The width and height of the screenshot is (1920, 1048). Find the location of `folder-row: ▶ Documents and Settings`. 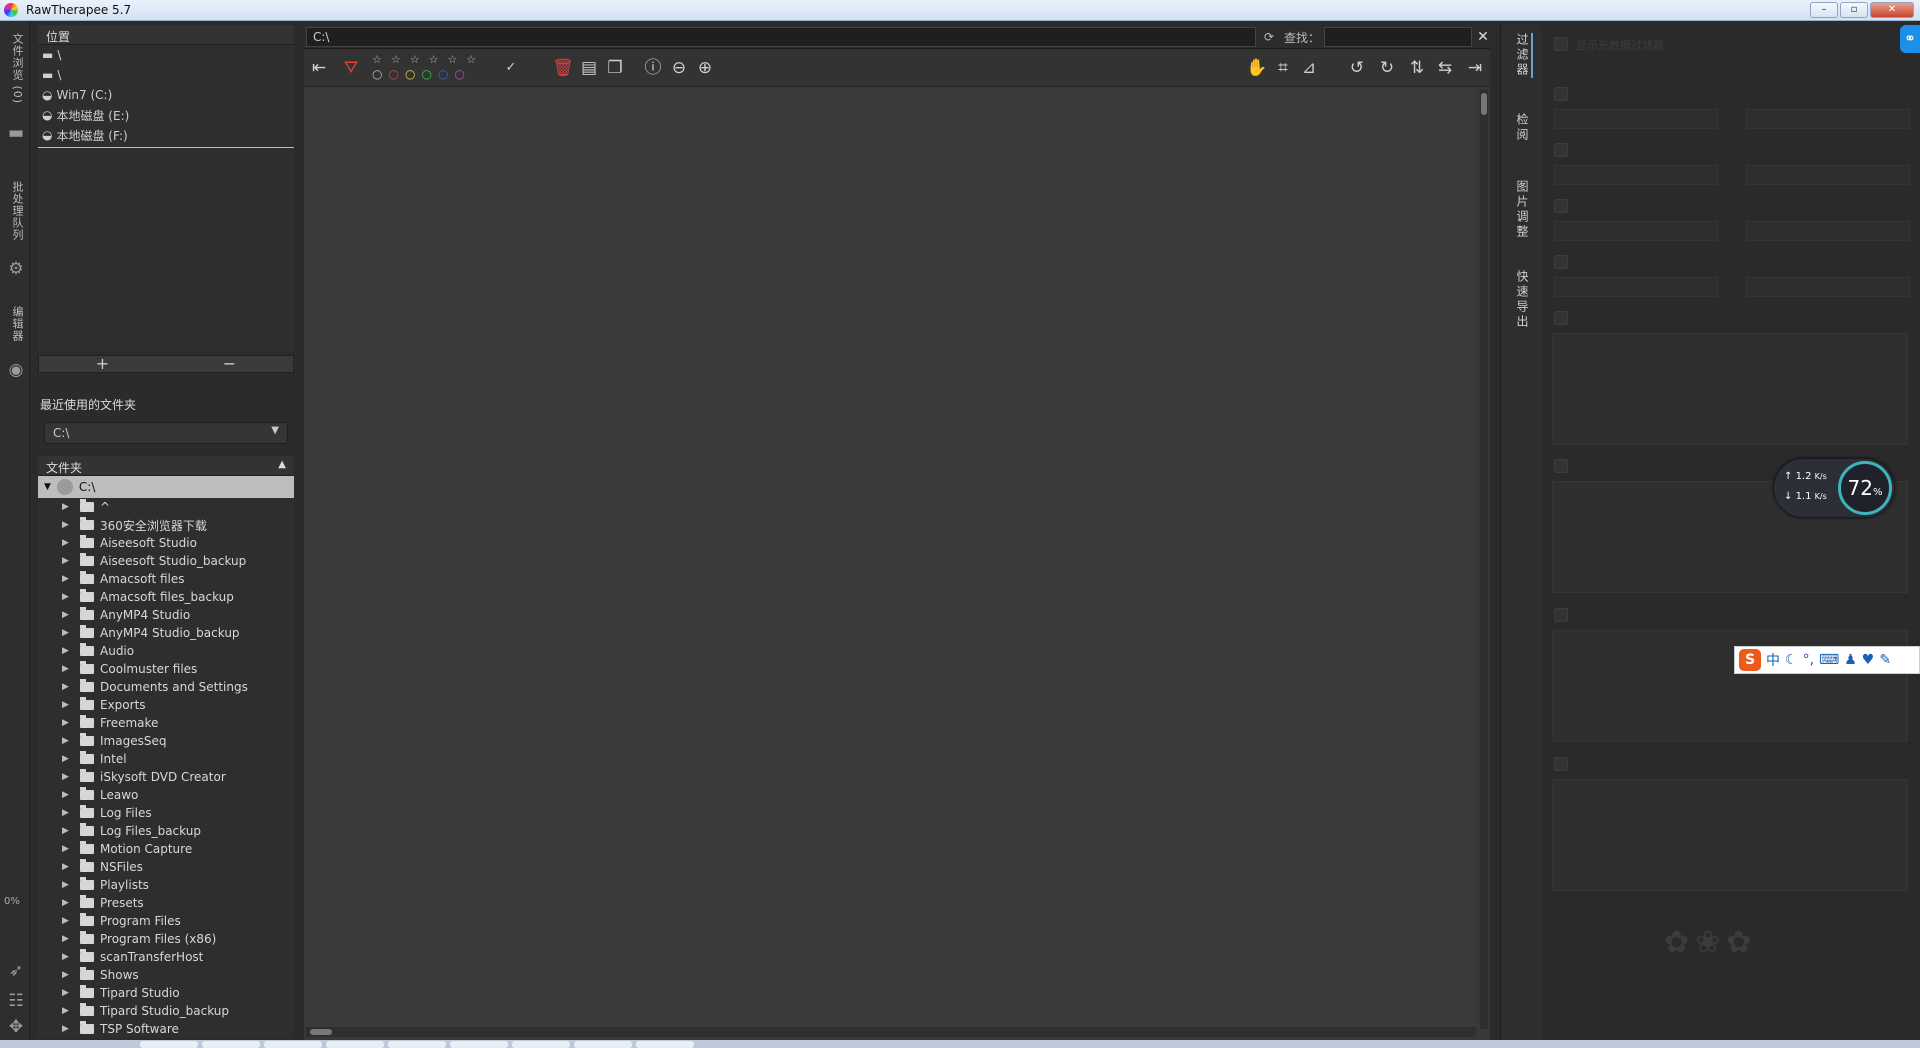

folder-row: ▶ Documents and Settings is located at coordinates (166, 687).